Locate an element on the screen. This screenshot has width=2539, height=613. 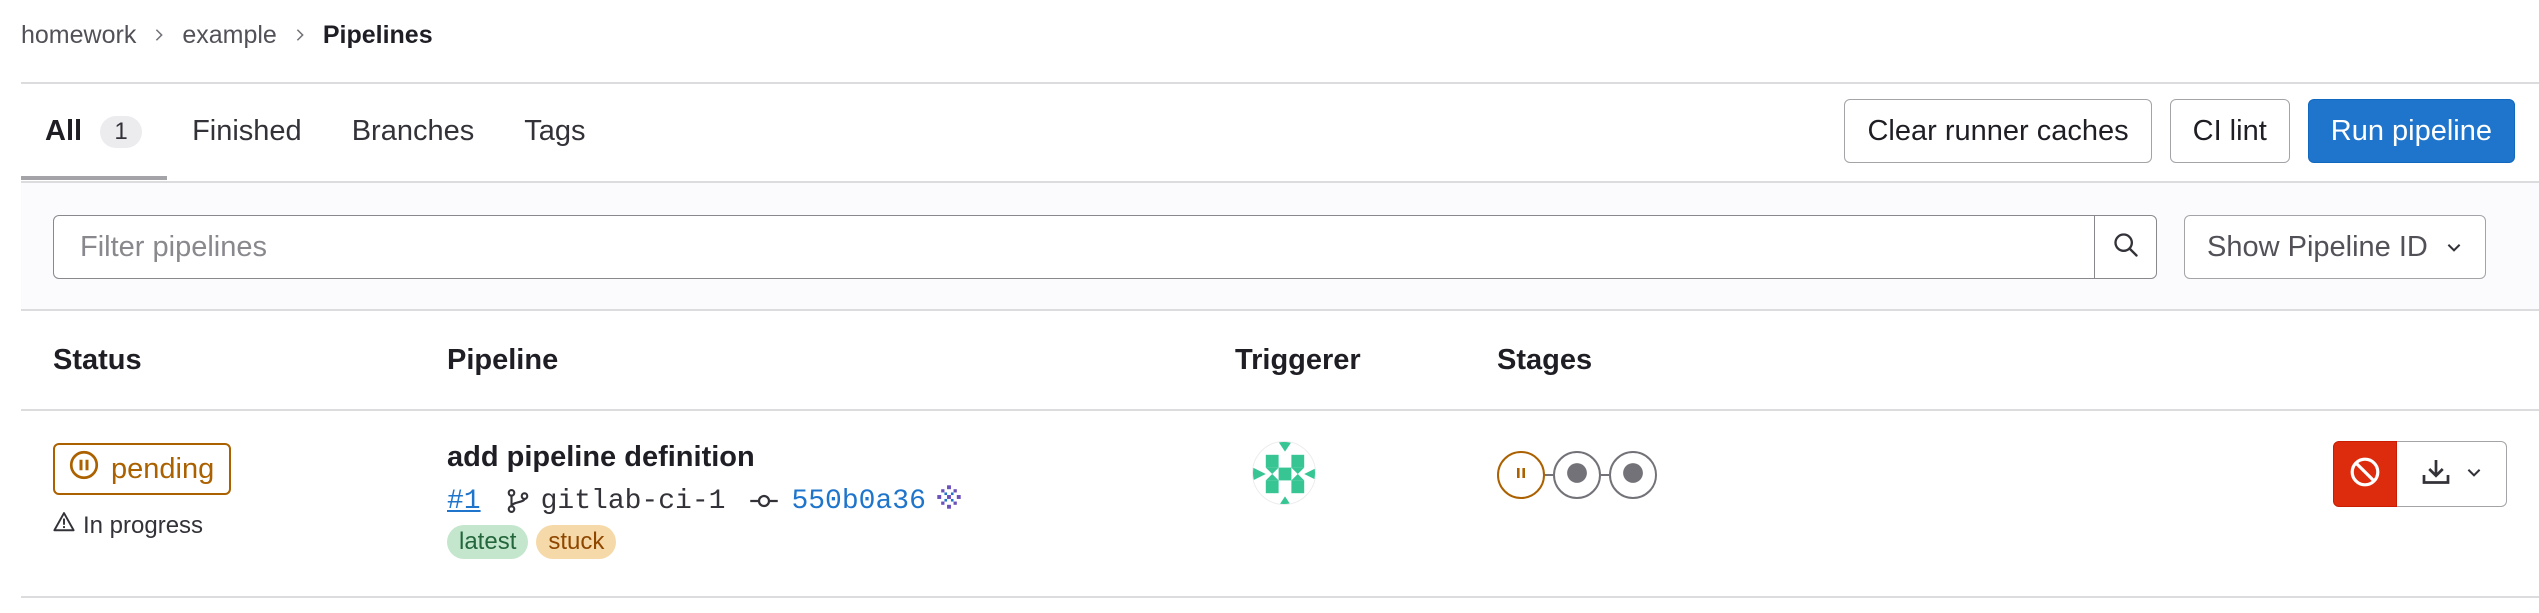
row-actions is located at coordinates (2420, 474).